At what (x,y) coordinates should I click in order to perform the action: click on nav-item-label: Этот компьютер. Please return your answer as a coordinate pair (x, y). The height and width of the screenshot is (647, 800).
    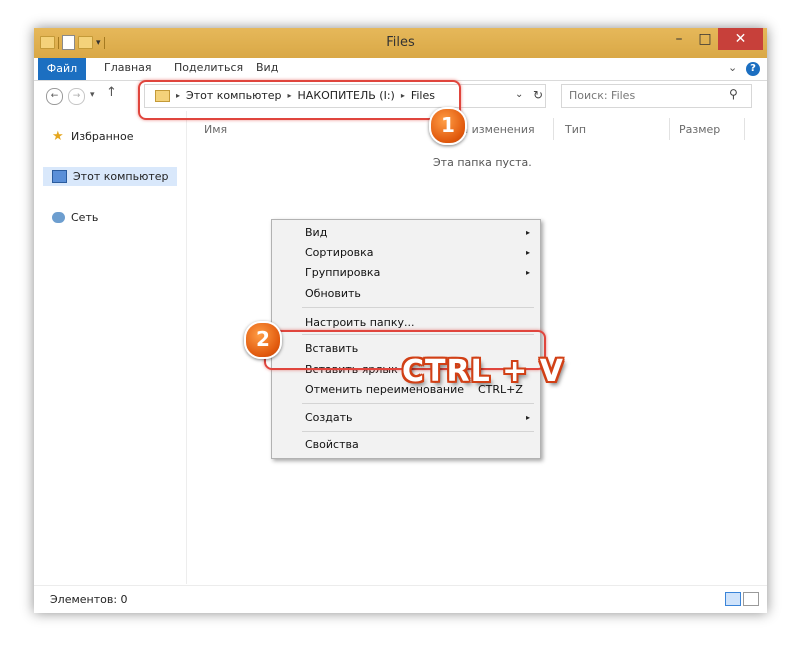
    Looking at the image, I should click on (121, 176).